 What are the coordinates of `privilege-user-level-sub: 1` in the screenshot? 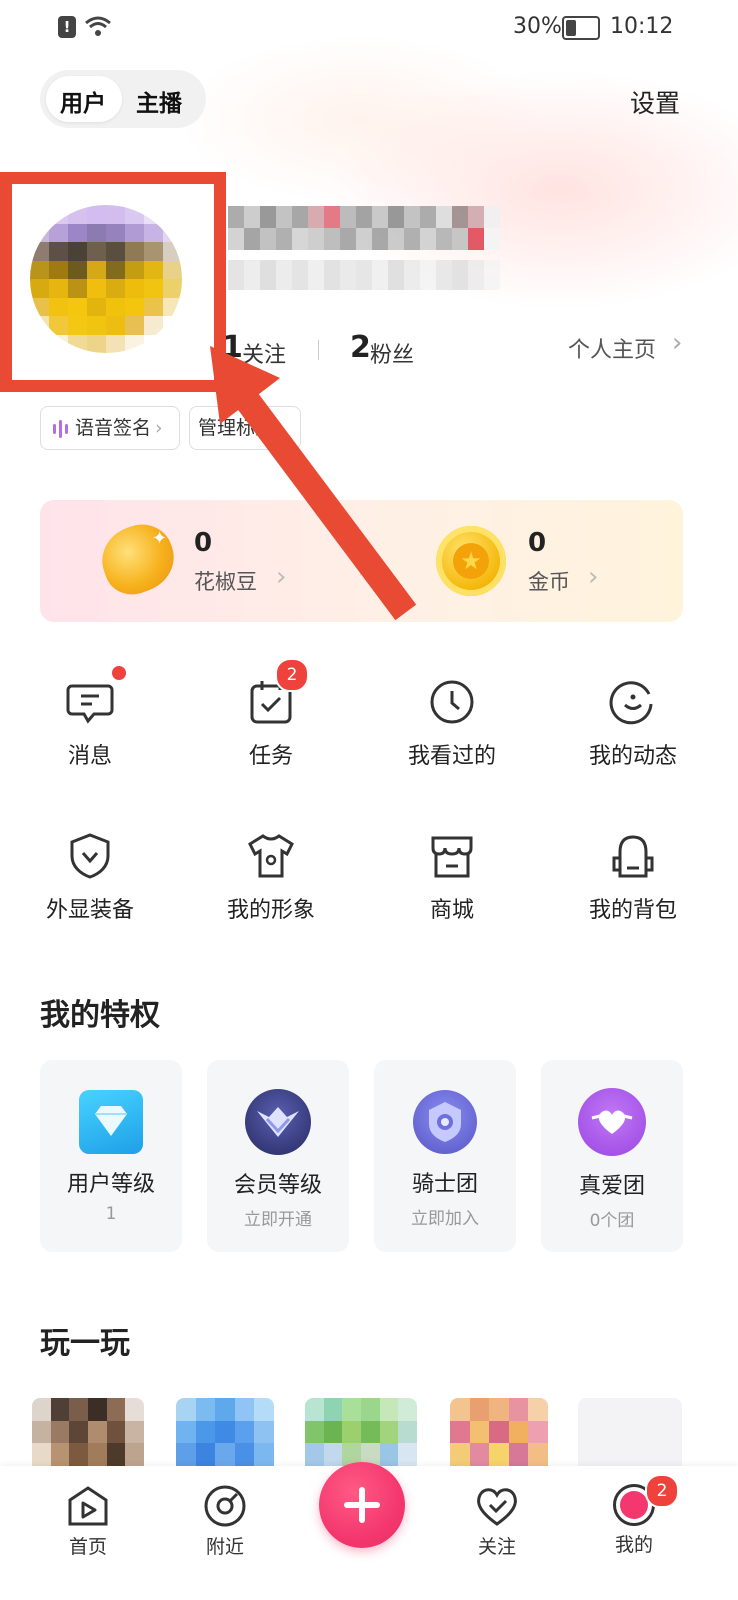 It's located at (111, 1214).